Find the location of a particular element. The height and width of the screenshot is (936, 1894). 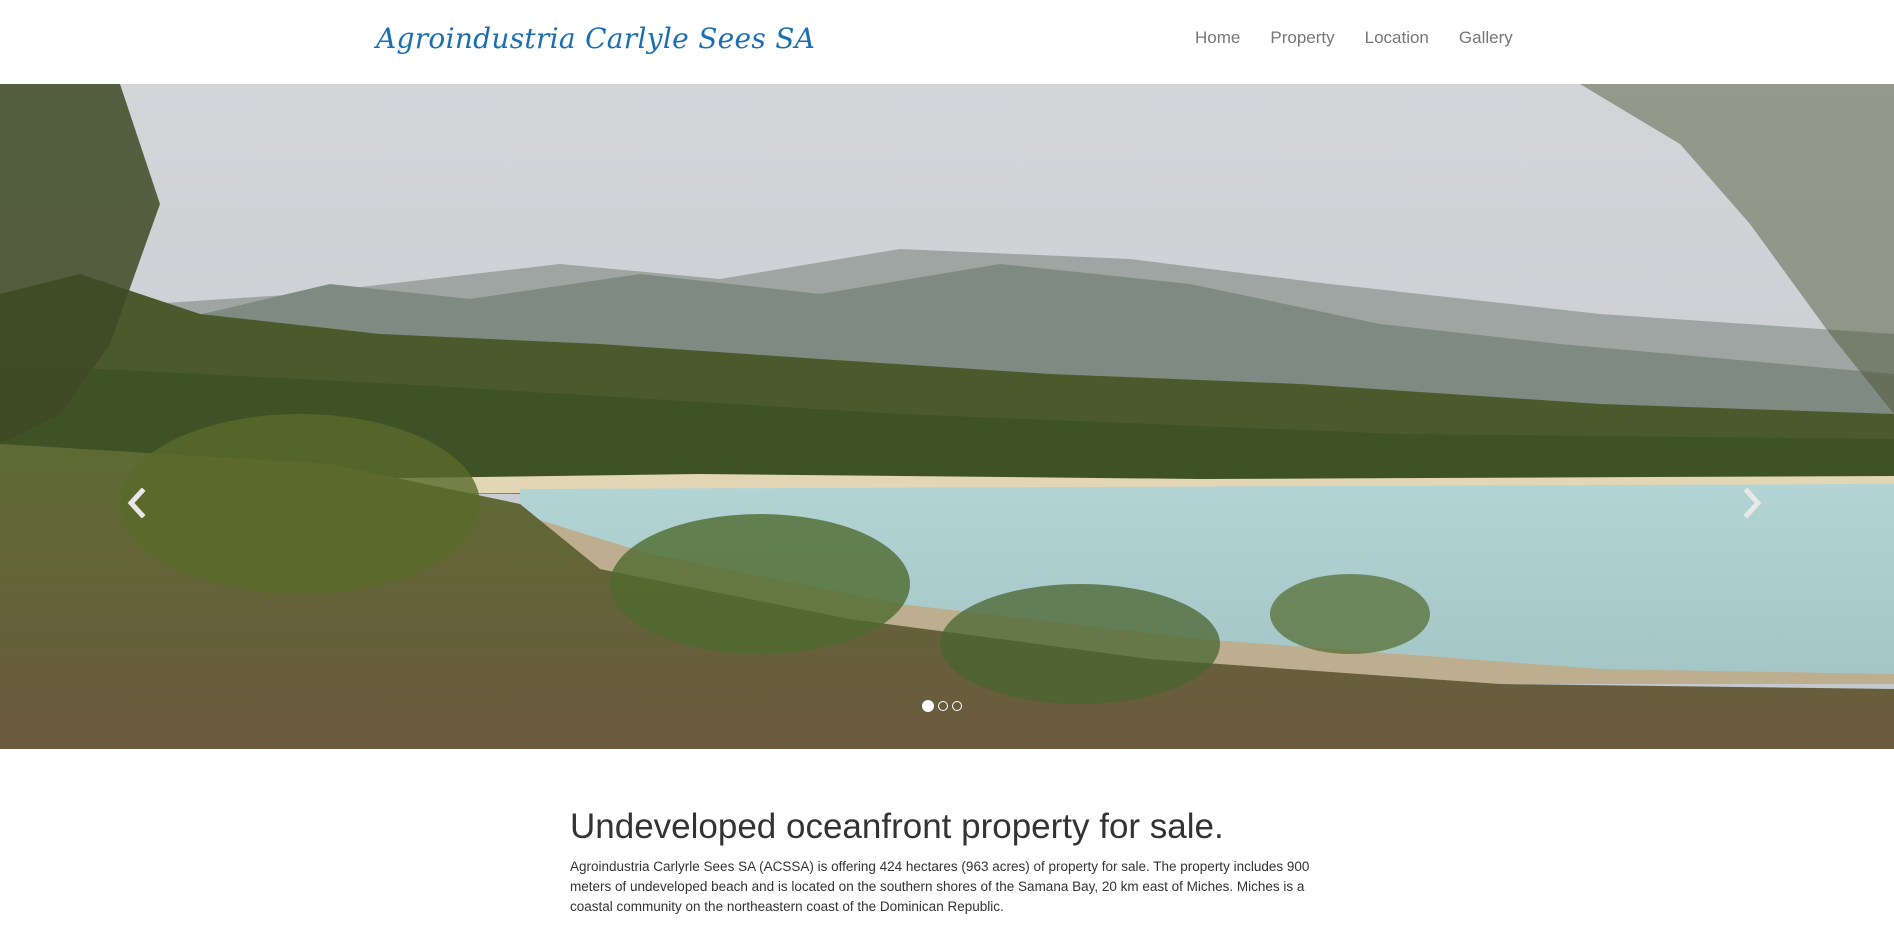

carousel-next-button is located at coordinates (1753, 503).